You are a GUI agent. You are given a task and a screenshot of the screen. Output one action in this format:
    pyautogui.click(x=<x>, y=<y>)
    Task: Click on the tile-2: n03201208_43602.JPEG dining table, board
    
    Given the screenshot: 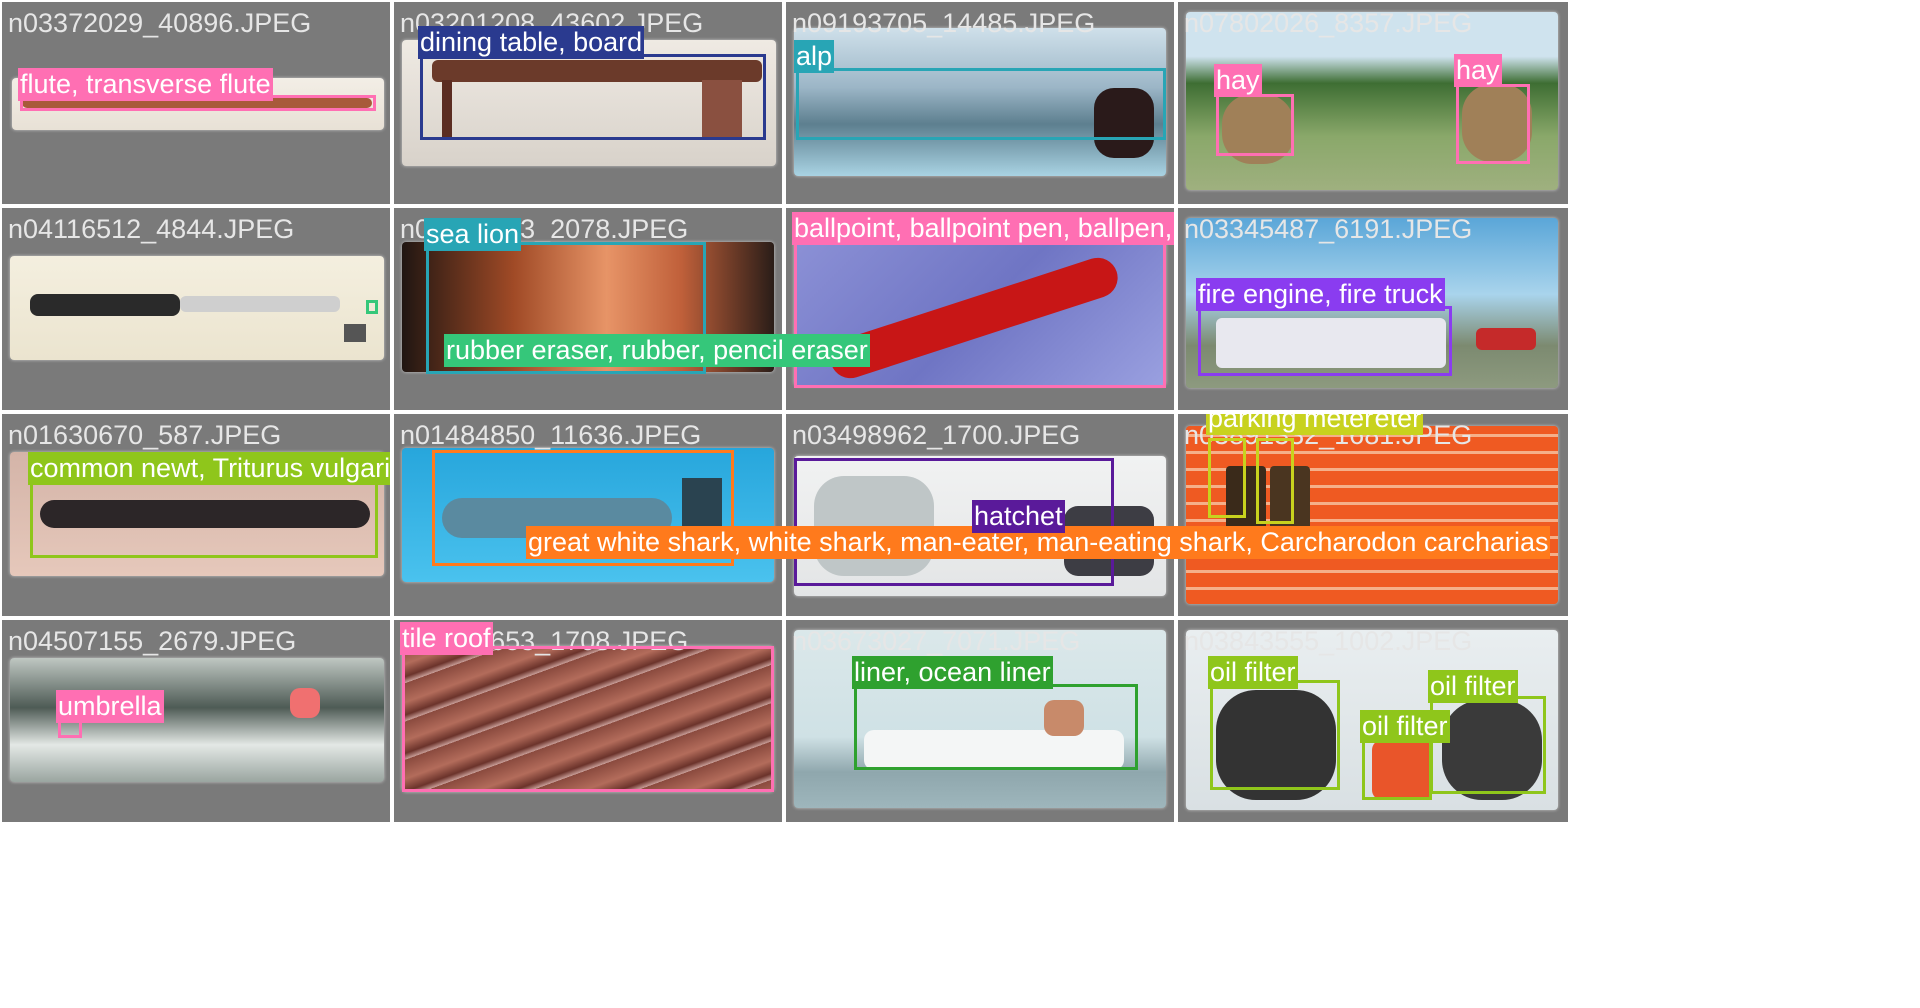 What is the action you would take?
    pyautogui.click(x=588, y=103)
    